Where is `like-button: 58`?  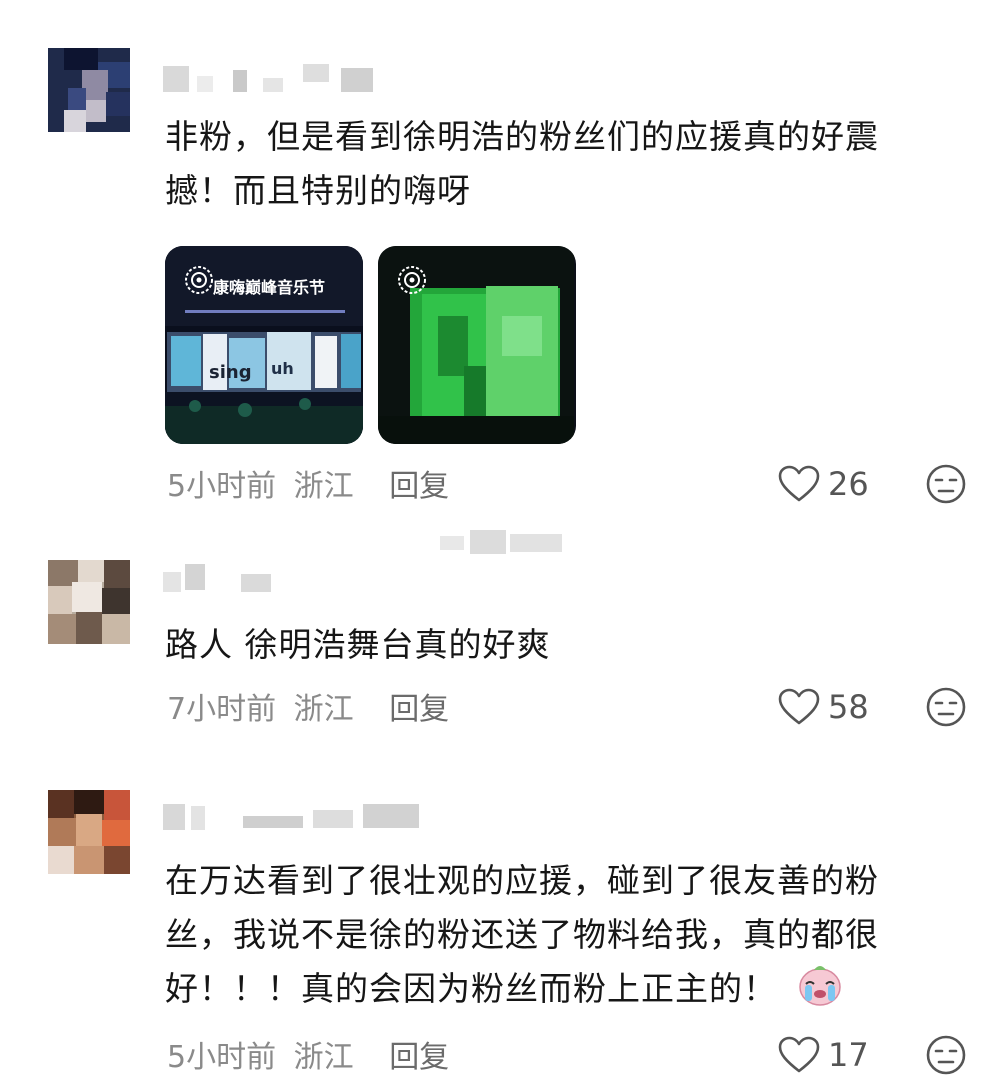
like-button: 58 is located at coordinates (823, 707).